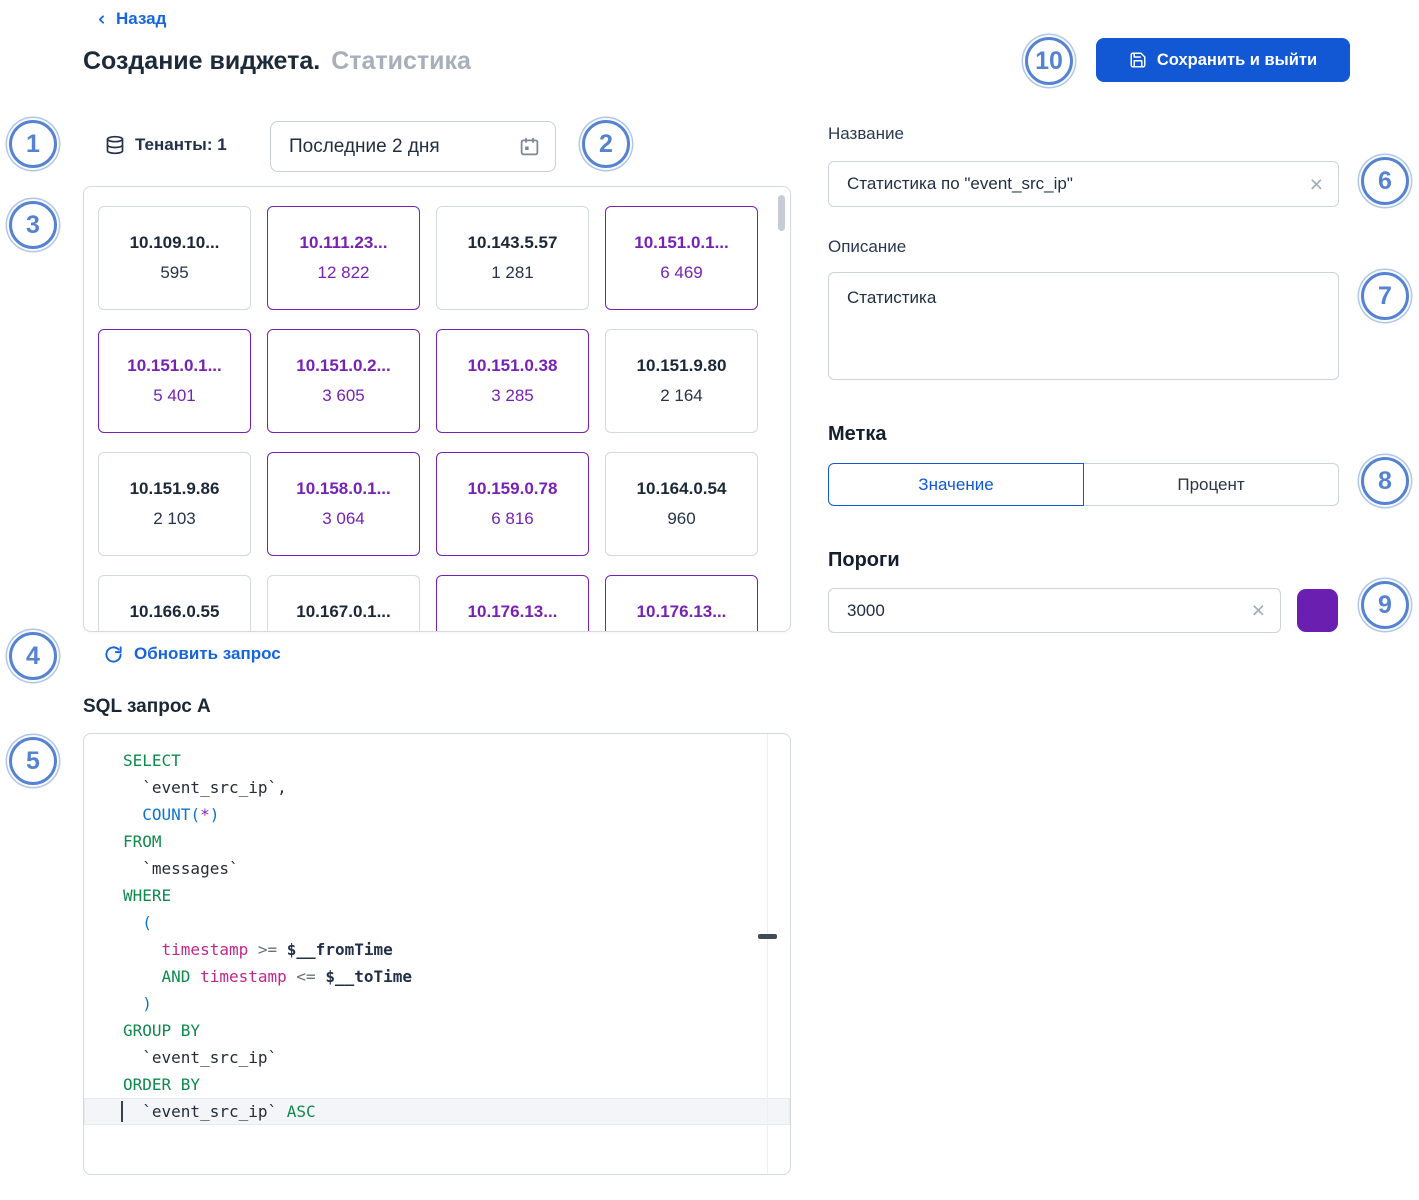 The height and width of the screenshot is (1200, 1419). Describe the element at coordinates (142, 841) in the screenshot. I see `sql-line: FROM` at that location.